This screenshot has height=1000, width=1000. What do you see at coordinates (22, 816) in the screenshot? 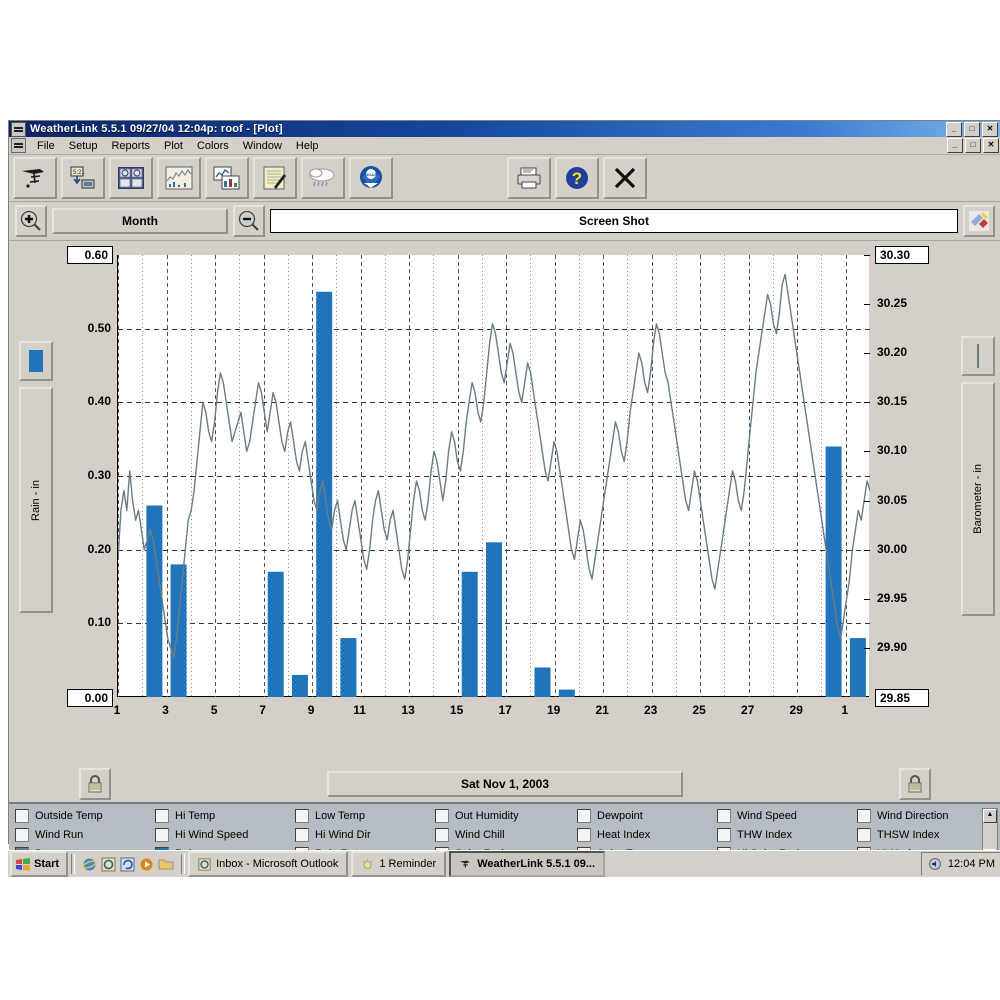
I see `checkbox-outside-temp` at bounding box center [22, 816].